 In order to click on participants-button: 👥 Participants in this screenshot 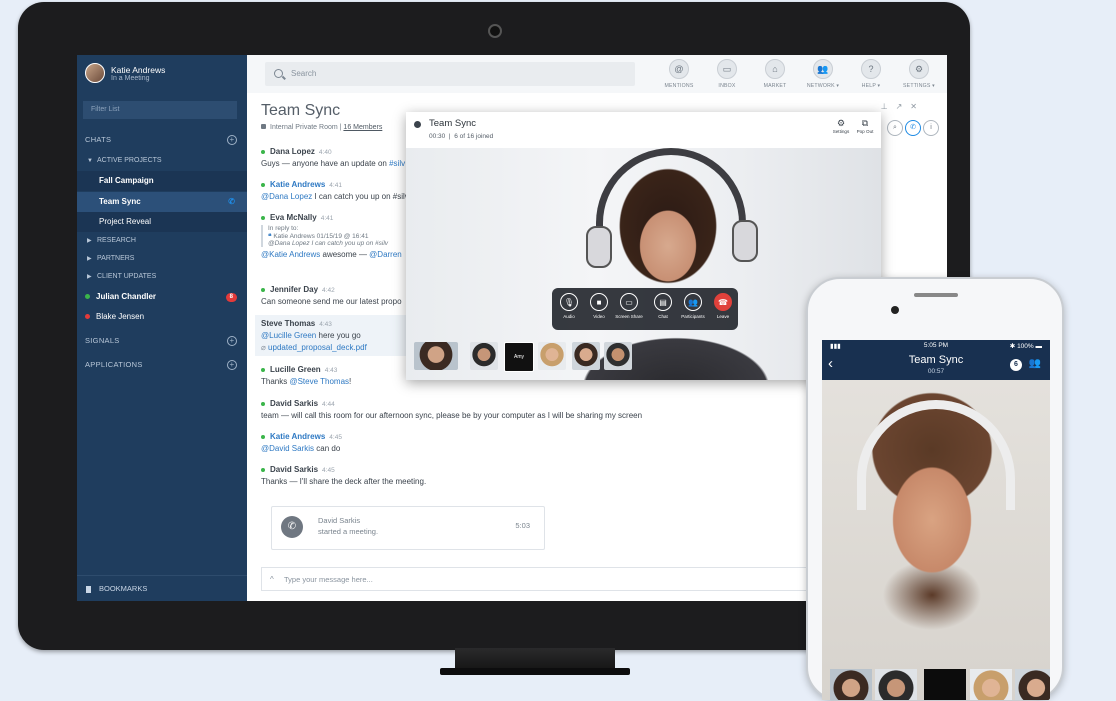, I will do `click(693, 306)`.